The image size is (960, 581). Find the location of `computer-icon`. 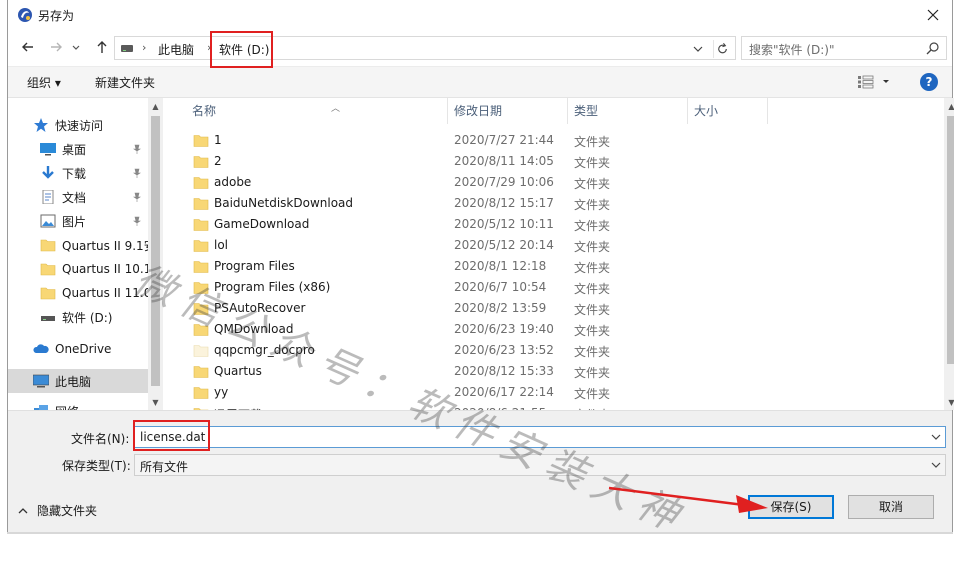

computer-icon is located at coordinates (41, 381).